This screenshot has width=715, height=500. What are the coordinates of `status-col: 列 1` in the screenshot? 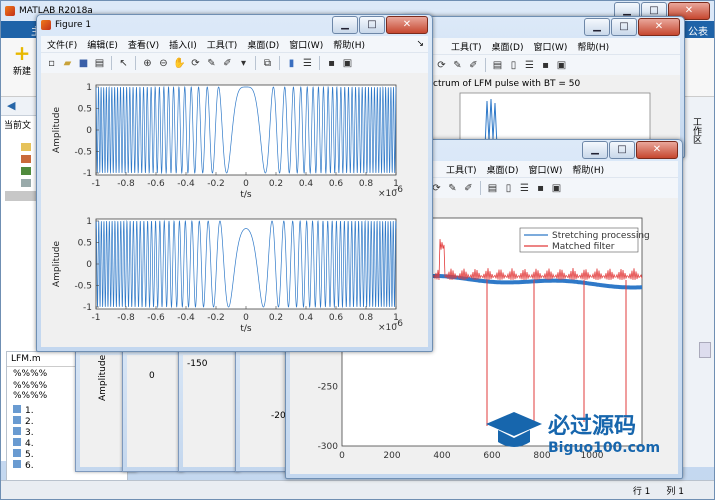 It's located at (675, 491).